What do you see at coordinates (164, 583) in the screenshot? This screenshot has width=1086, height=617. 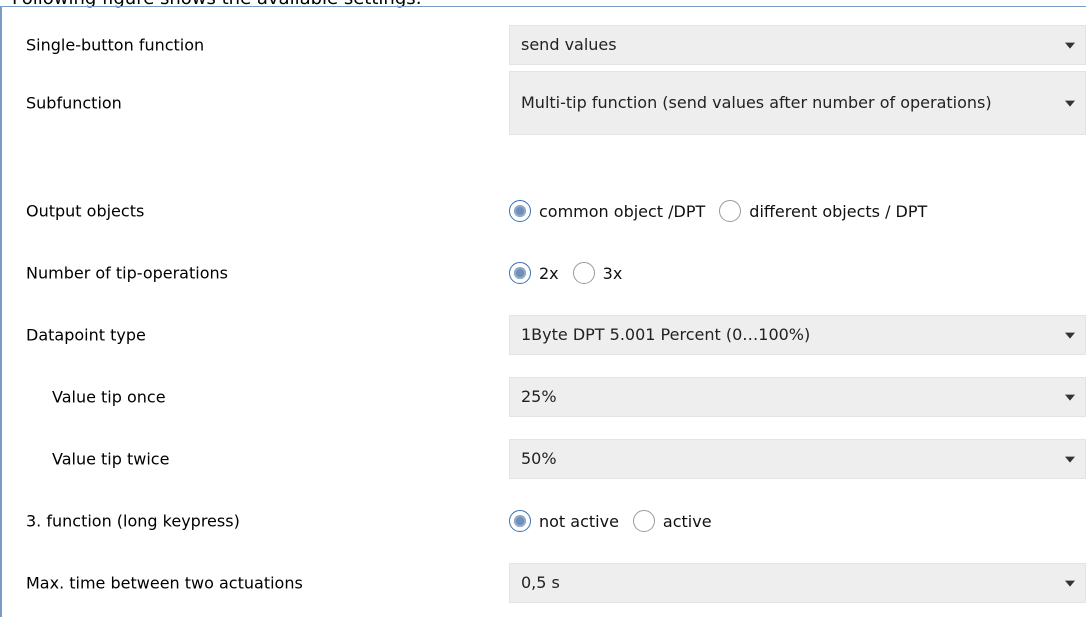 I see `setting-label: Max. time between two actuations` at bounding box center [164, 583].